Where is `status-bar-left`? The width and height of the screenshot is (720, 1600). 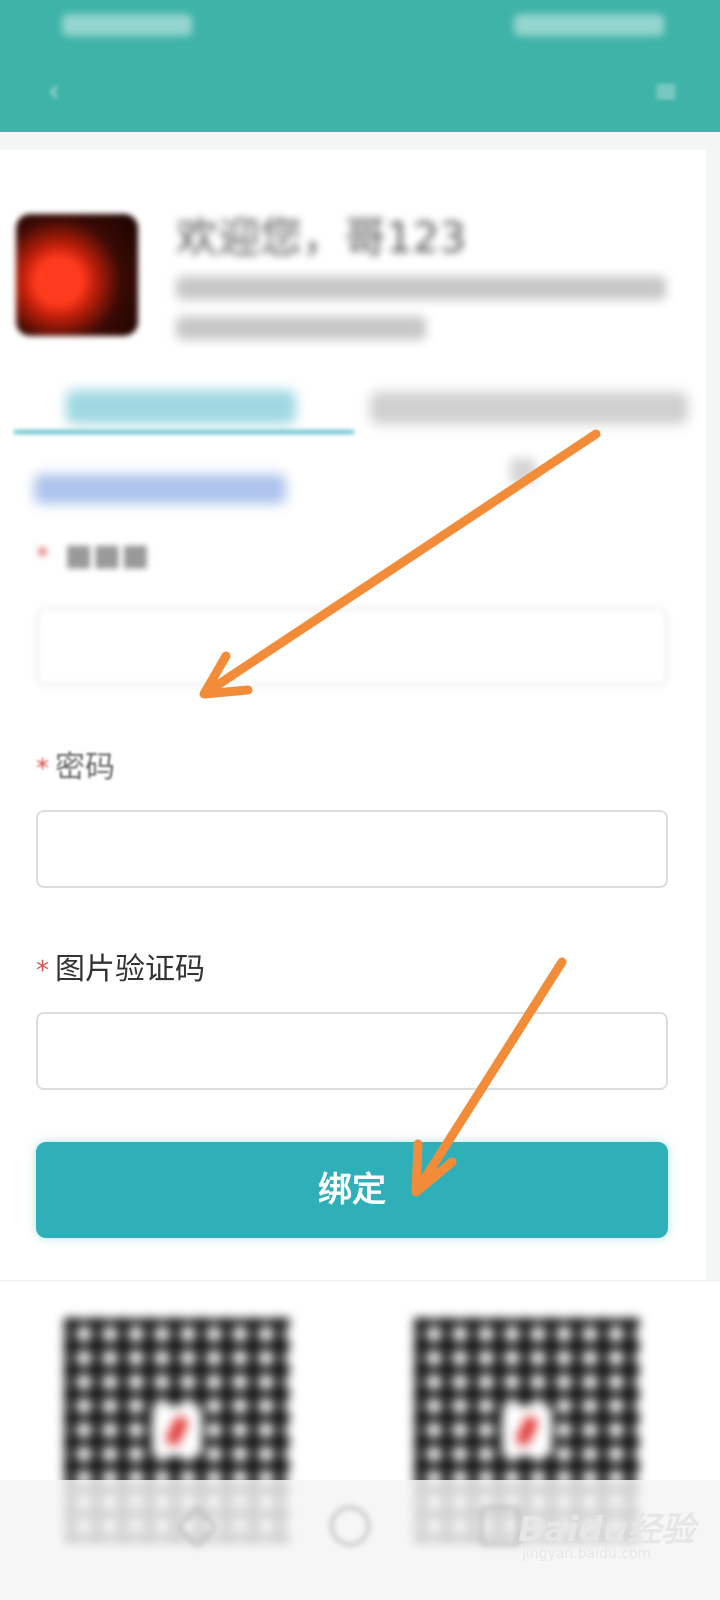 status-bar-left is located at coordinates (127, 25).